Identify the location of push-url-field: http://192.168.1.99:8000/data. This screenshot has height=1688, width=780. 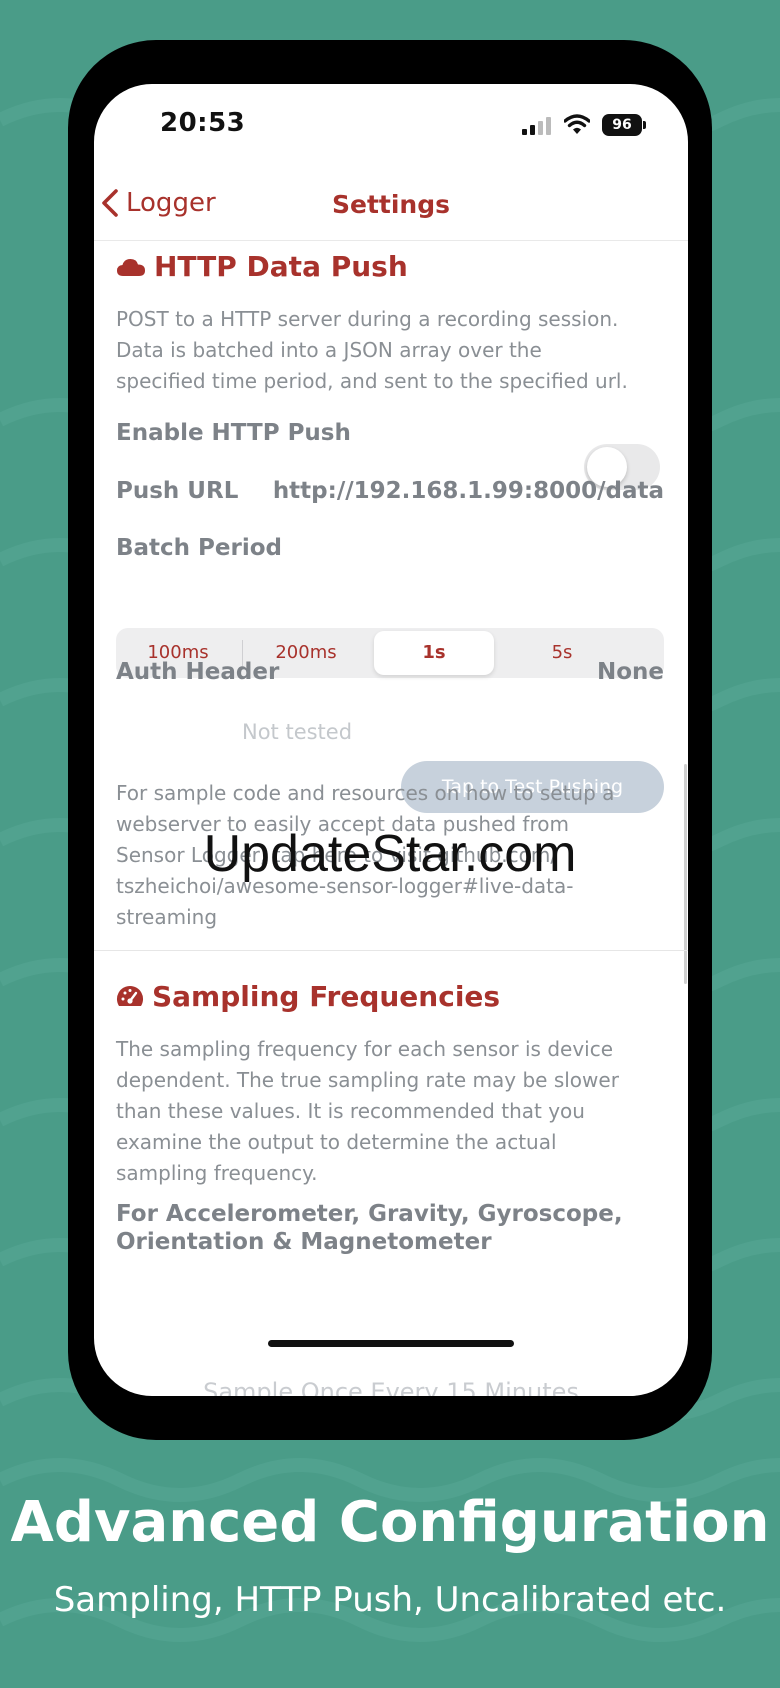
(468, 491).